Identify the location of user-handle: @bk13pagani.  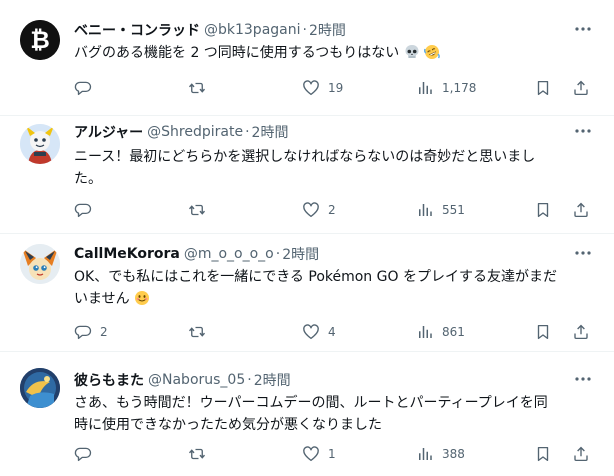
(252, 30).